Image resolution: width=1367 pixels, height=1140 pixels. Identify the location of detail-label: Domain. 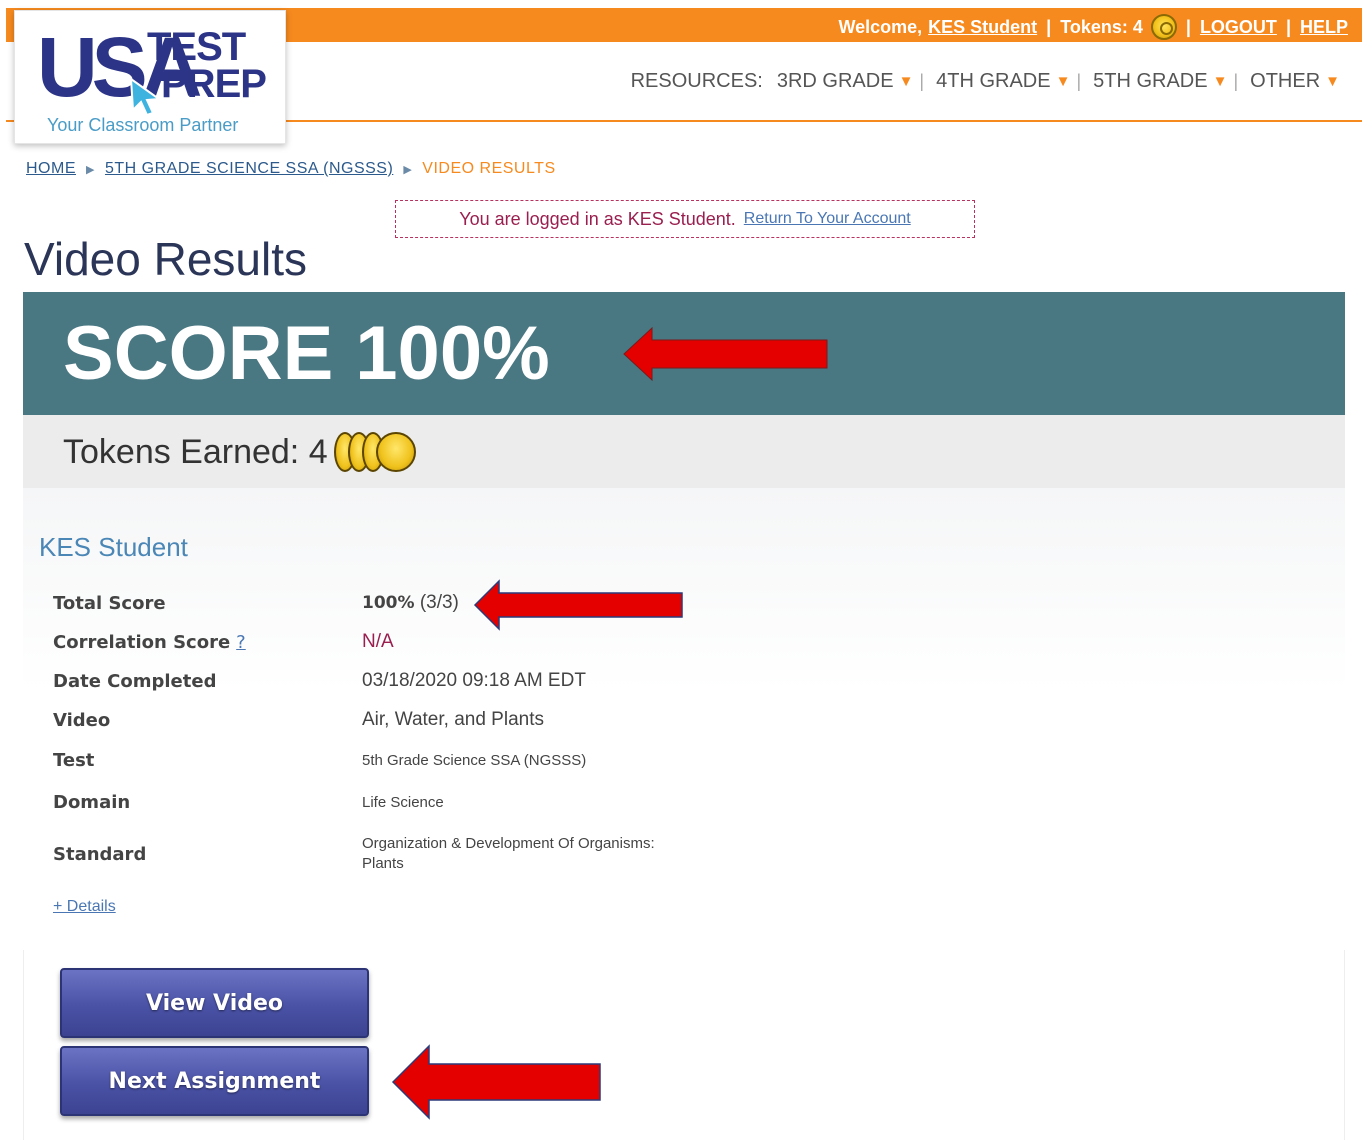
(92, 802).